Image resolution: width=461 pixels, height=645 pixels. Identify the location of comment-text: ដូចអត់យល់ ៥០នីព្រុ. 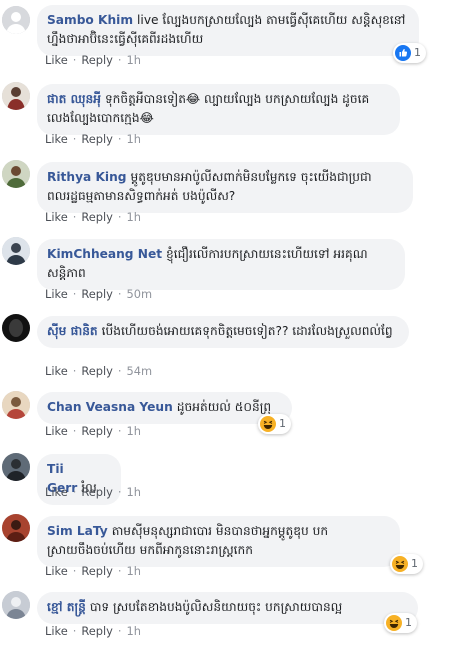
(224, 407).